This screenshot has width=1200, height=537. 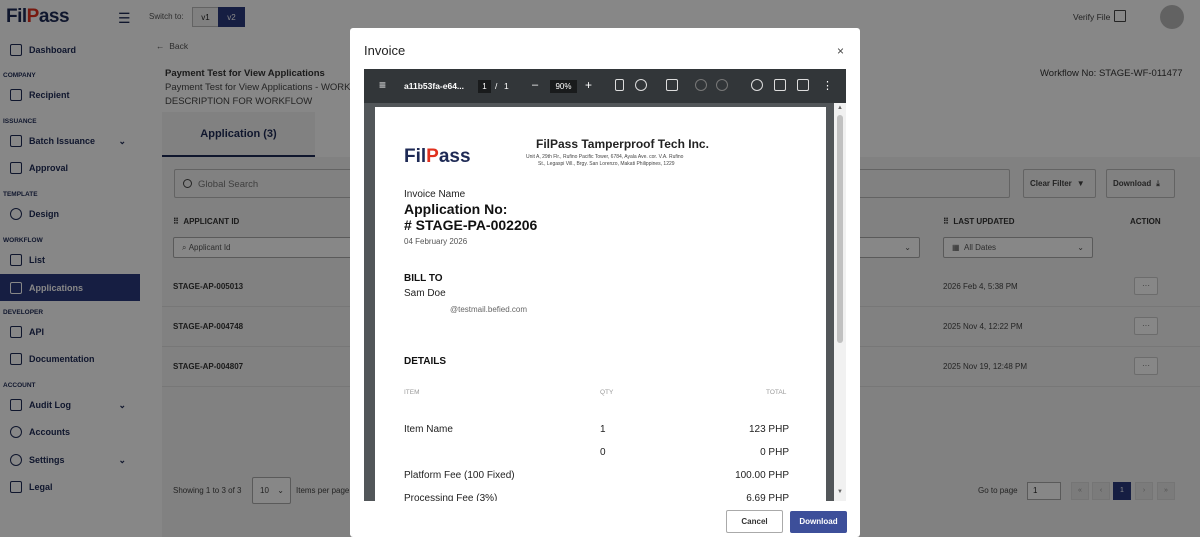 What do you see at coordinates (641, 85) in the screenshot?
I see `rotate-icon` at bounding box center [641, 85].